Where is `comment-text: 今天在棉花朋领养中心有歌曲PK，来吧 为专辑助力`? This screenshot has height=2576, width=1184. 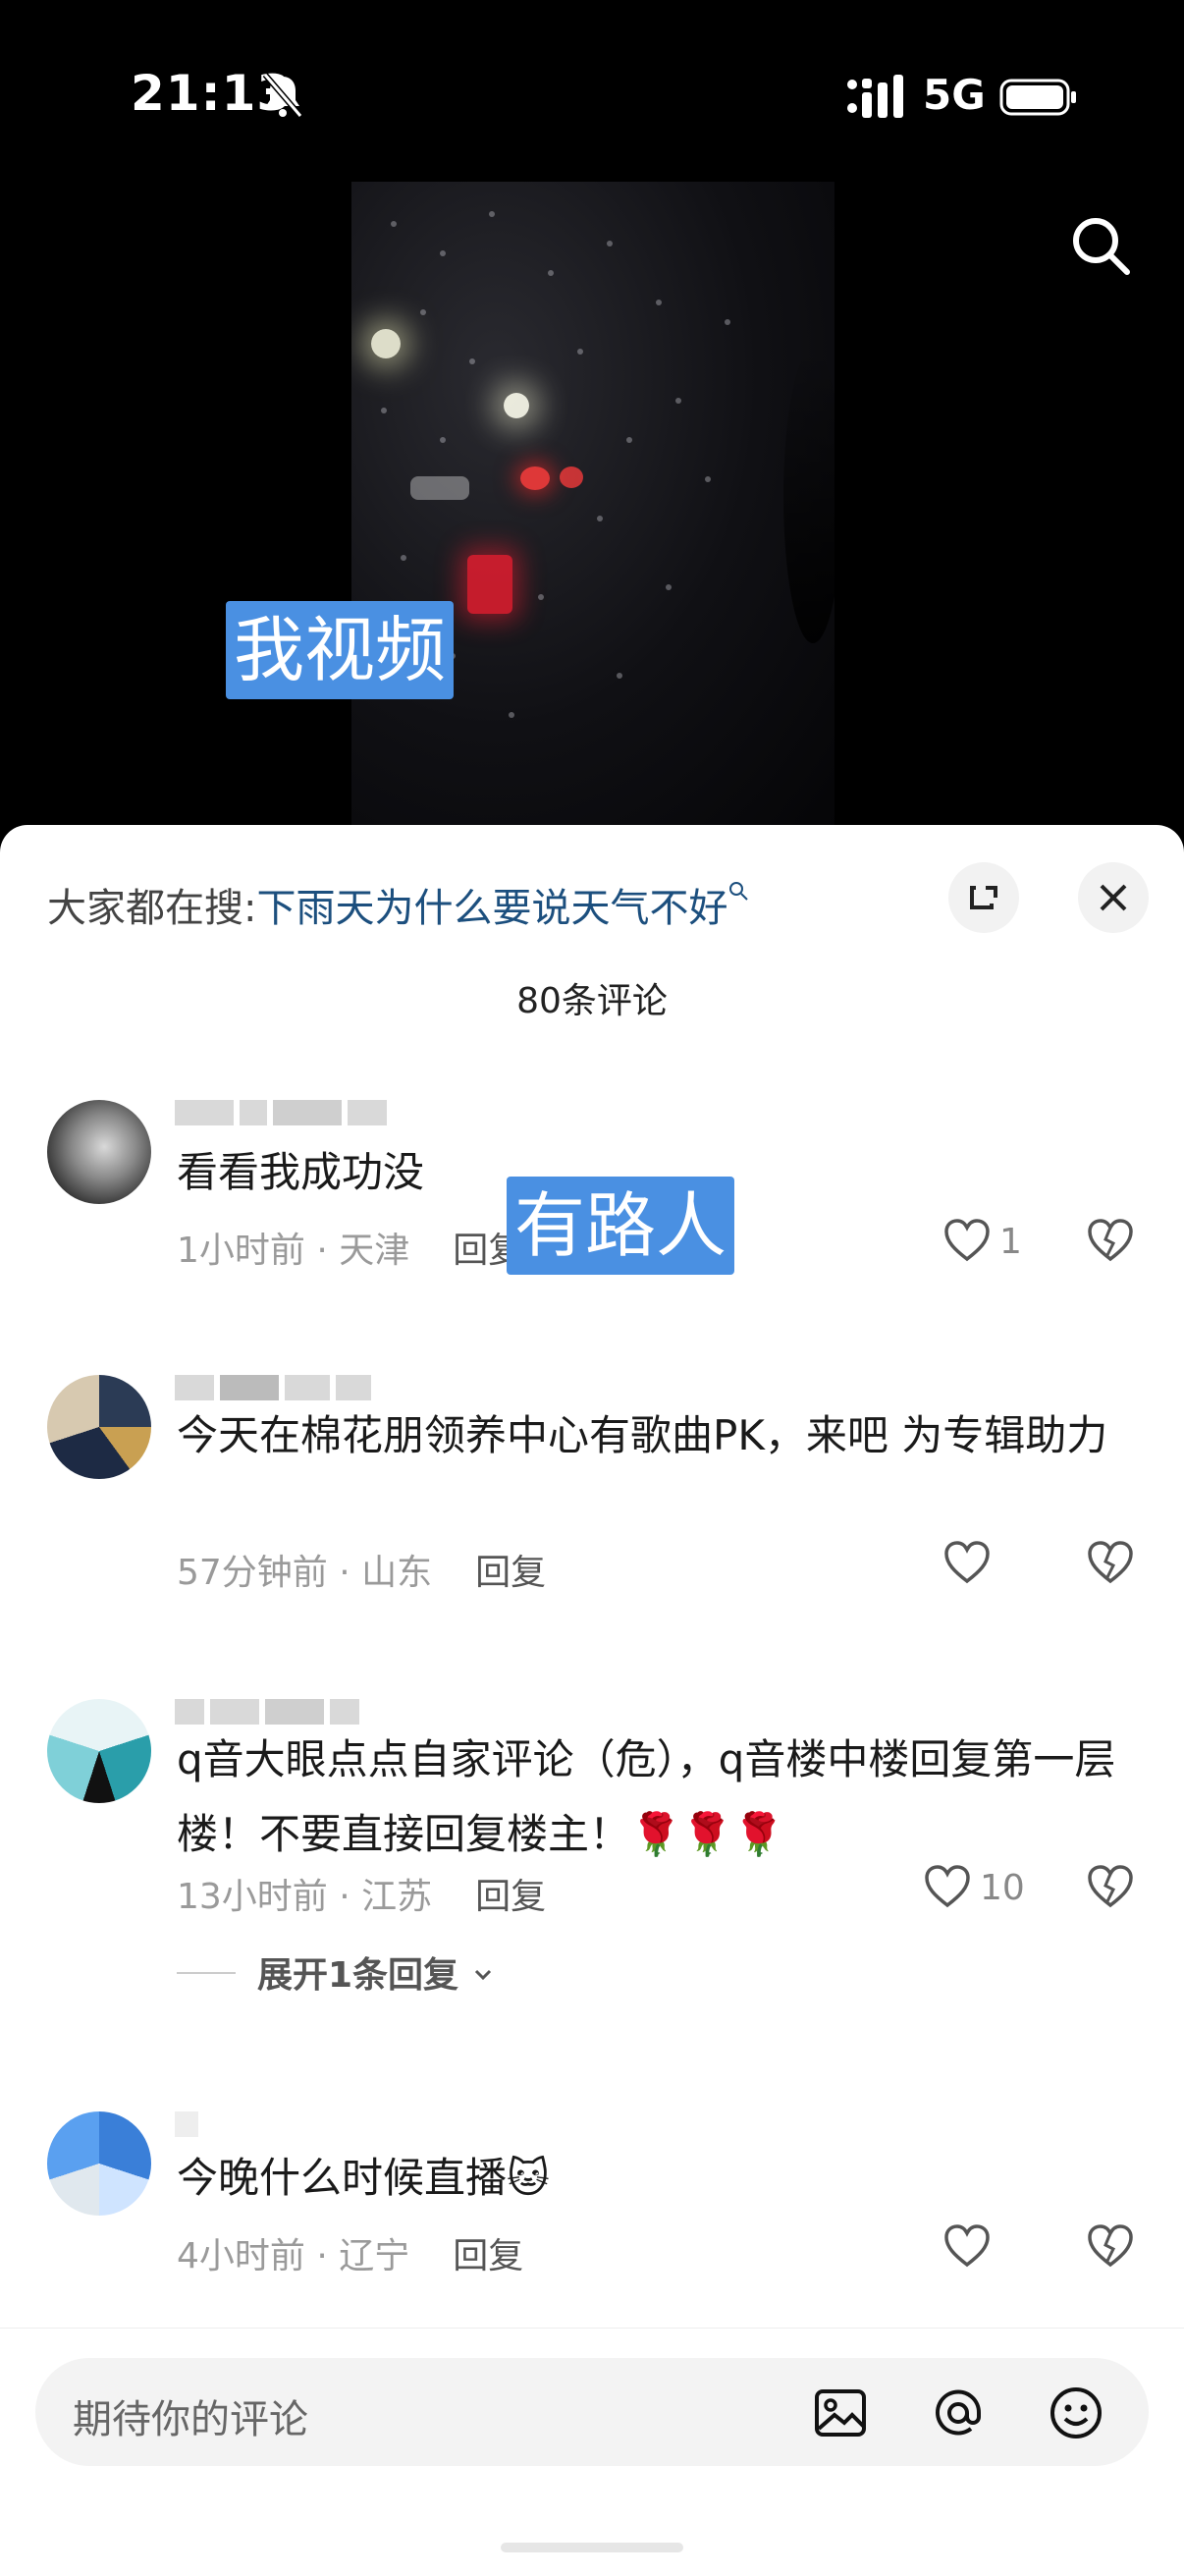 comment-text: 今天在棉花朋领养中心有歌曲PK，来吧 为专辑助力 is located at coordinates (642, 1435).